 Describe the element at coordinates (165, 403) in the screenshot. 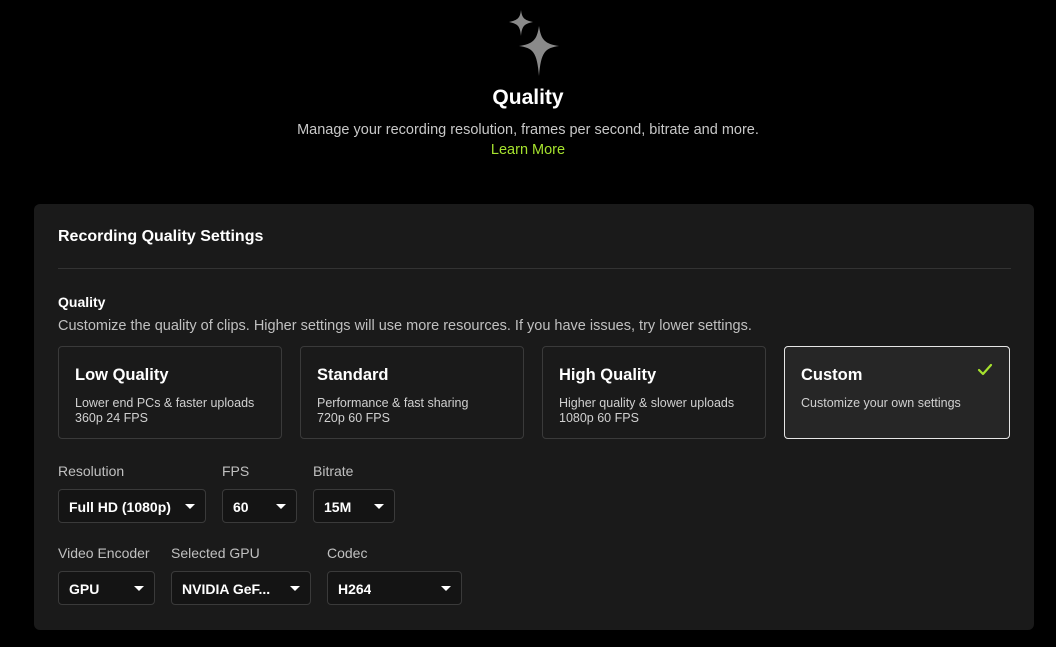

I see `preset-description: Lower end PCs & faster uploads` at that location.